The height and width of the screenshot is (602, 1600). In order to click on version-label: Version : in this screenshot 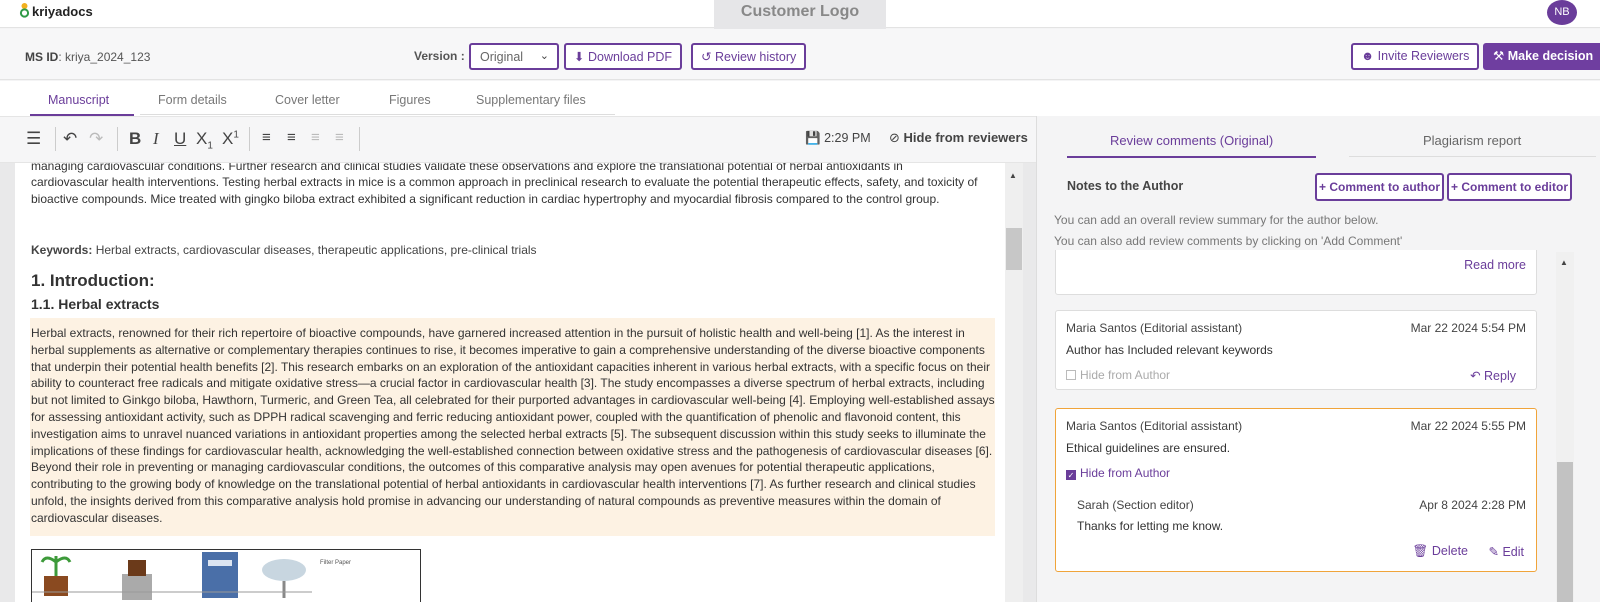, I will do `click(439, 56)`.